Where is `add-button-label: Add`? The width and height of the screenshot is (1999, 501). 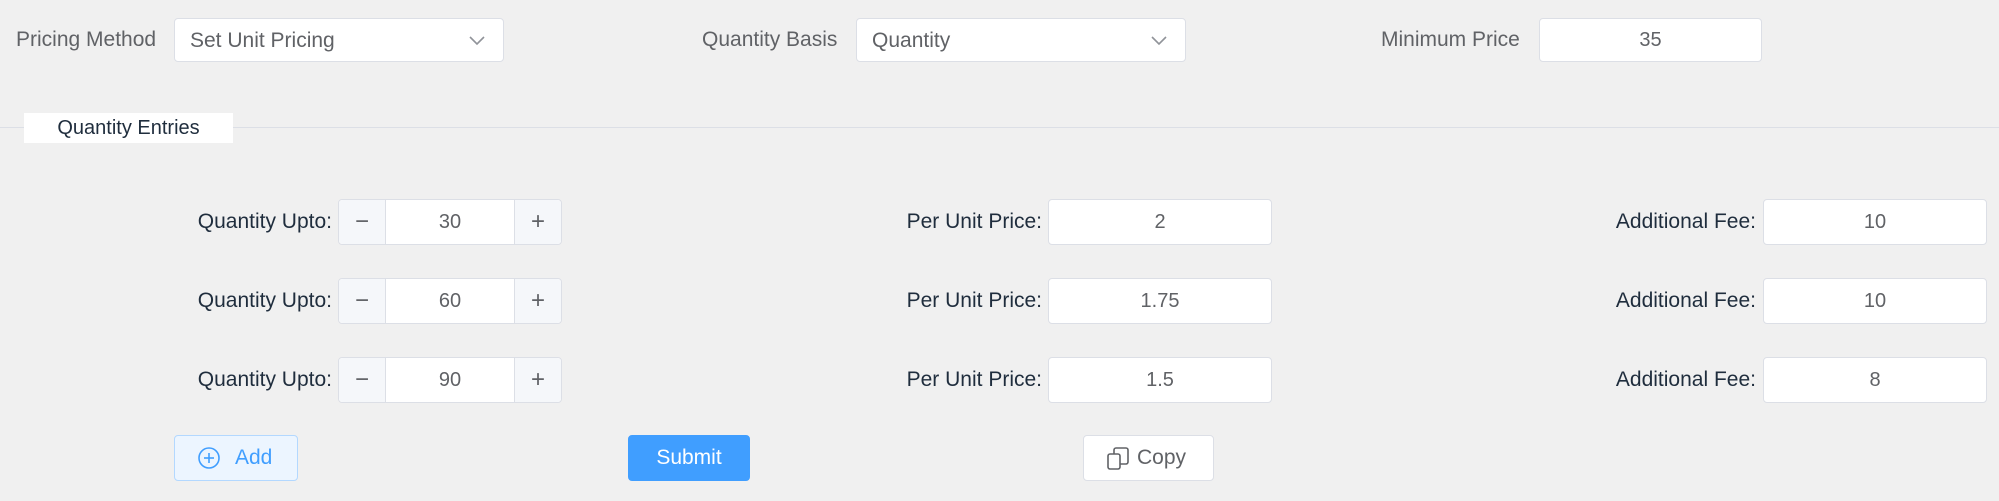
add-button-label: Add is located at coordinates (254, 457).